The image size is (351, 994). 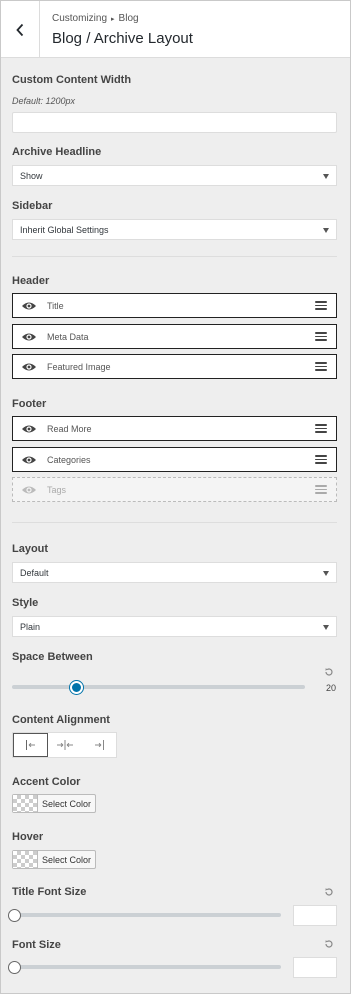 What do you see at coordinates (25, 603) in the screenshot?
I see `style-label: Style` at bounding box center [25, 603].